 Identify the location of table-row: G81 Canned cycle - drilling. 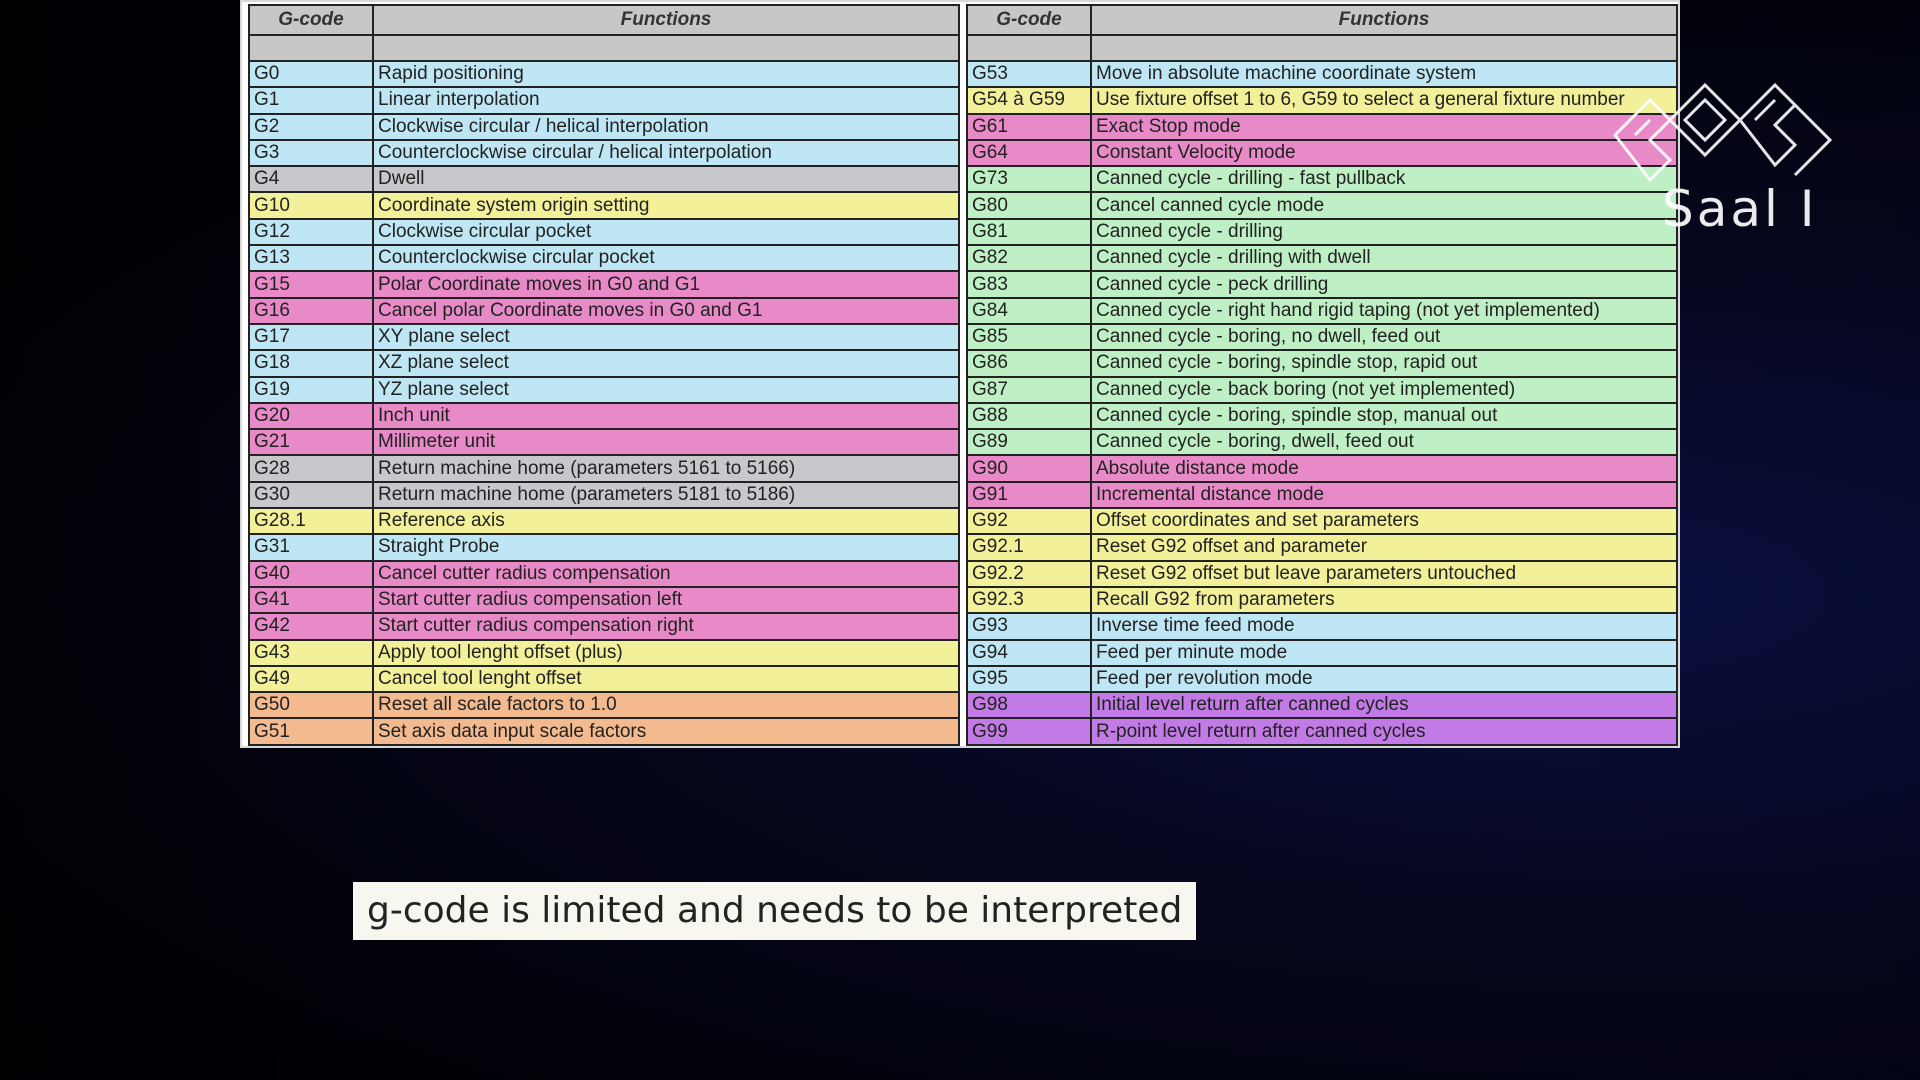
(1322, 232).